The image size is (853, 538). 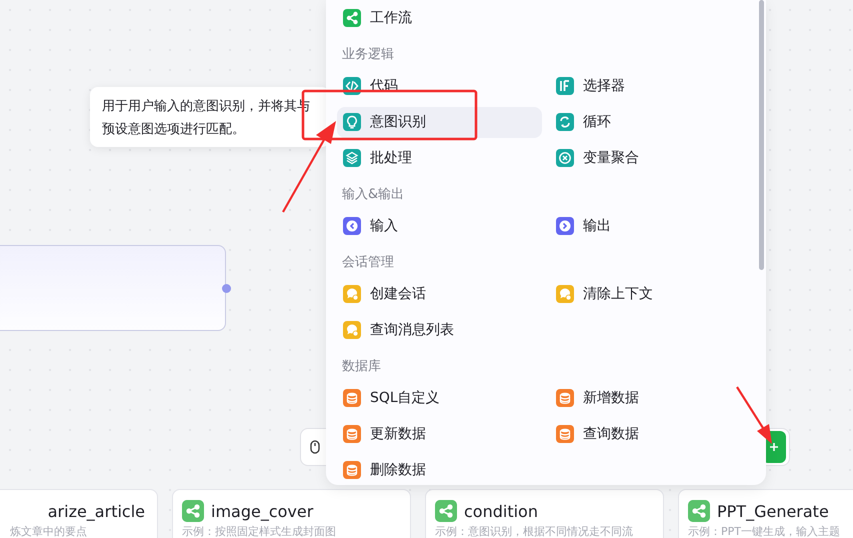 I want to click on menu-item: 意图识别, so click(x=439, y=122).